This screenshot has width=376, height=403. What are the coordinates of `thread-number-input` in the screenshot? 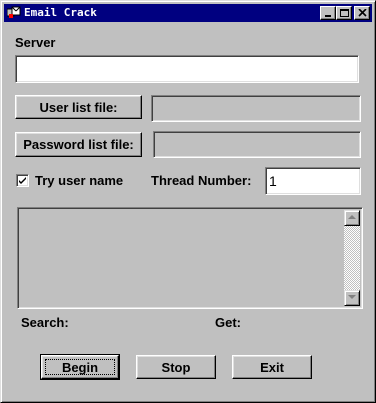 It's located at (313, 181).